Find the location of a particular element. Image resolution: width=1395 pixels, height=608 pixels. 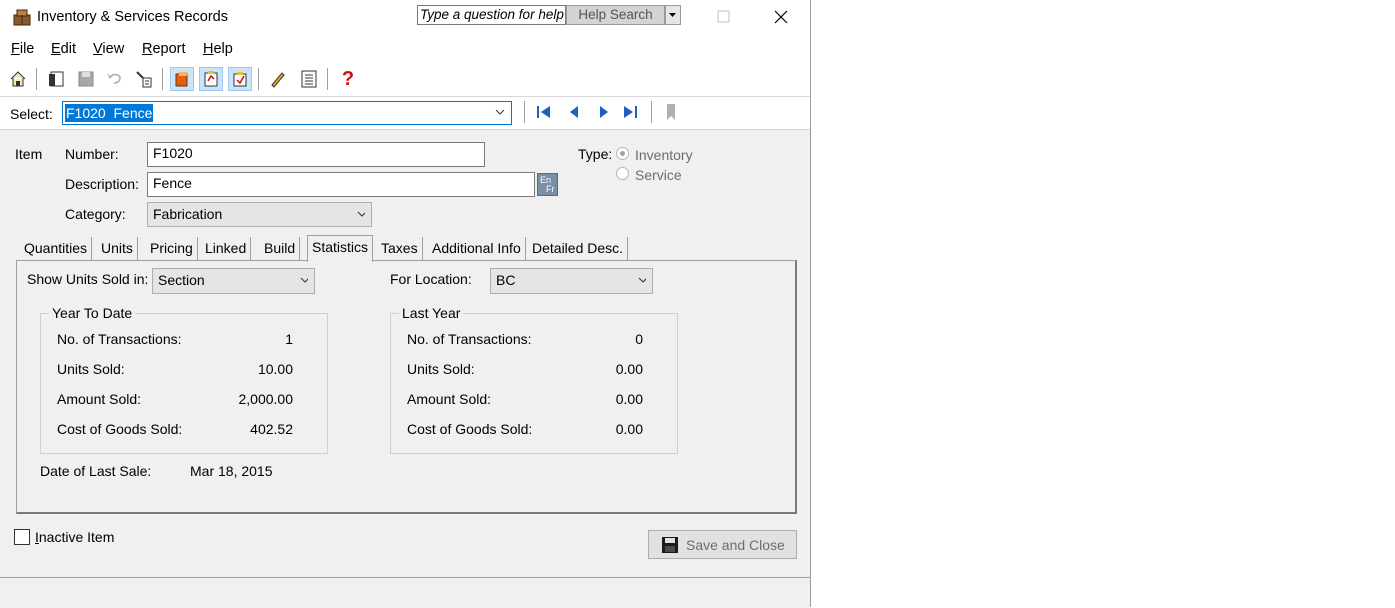

select-bar: Select: F1020 Fence is located at coordinates (405, 113).